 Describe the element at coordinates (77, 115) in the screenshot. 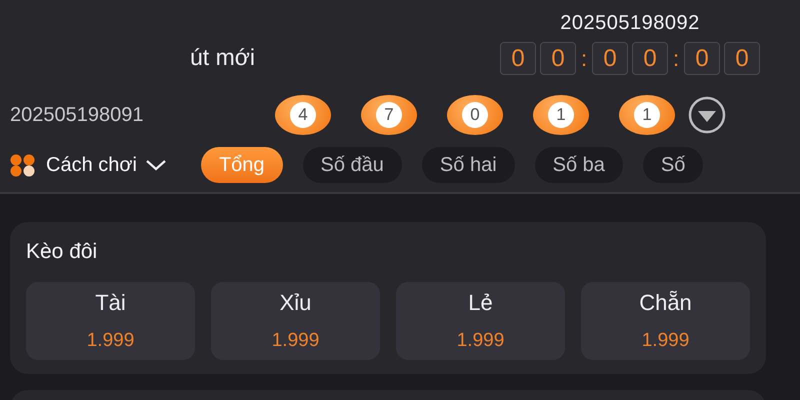

I see `previous-period-number: 202505198091` at that location.